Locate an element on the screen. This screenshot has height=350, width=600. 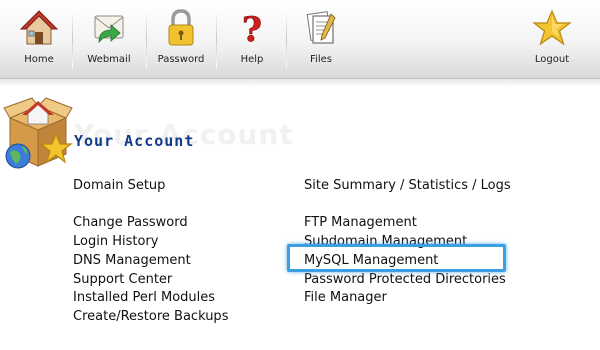
toolbar-help-label: Help is located at coordinates (252, 59).